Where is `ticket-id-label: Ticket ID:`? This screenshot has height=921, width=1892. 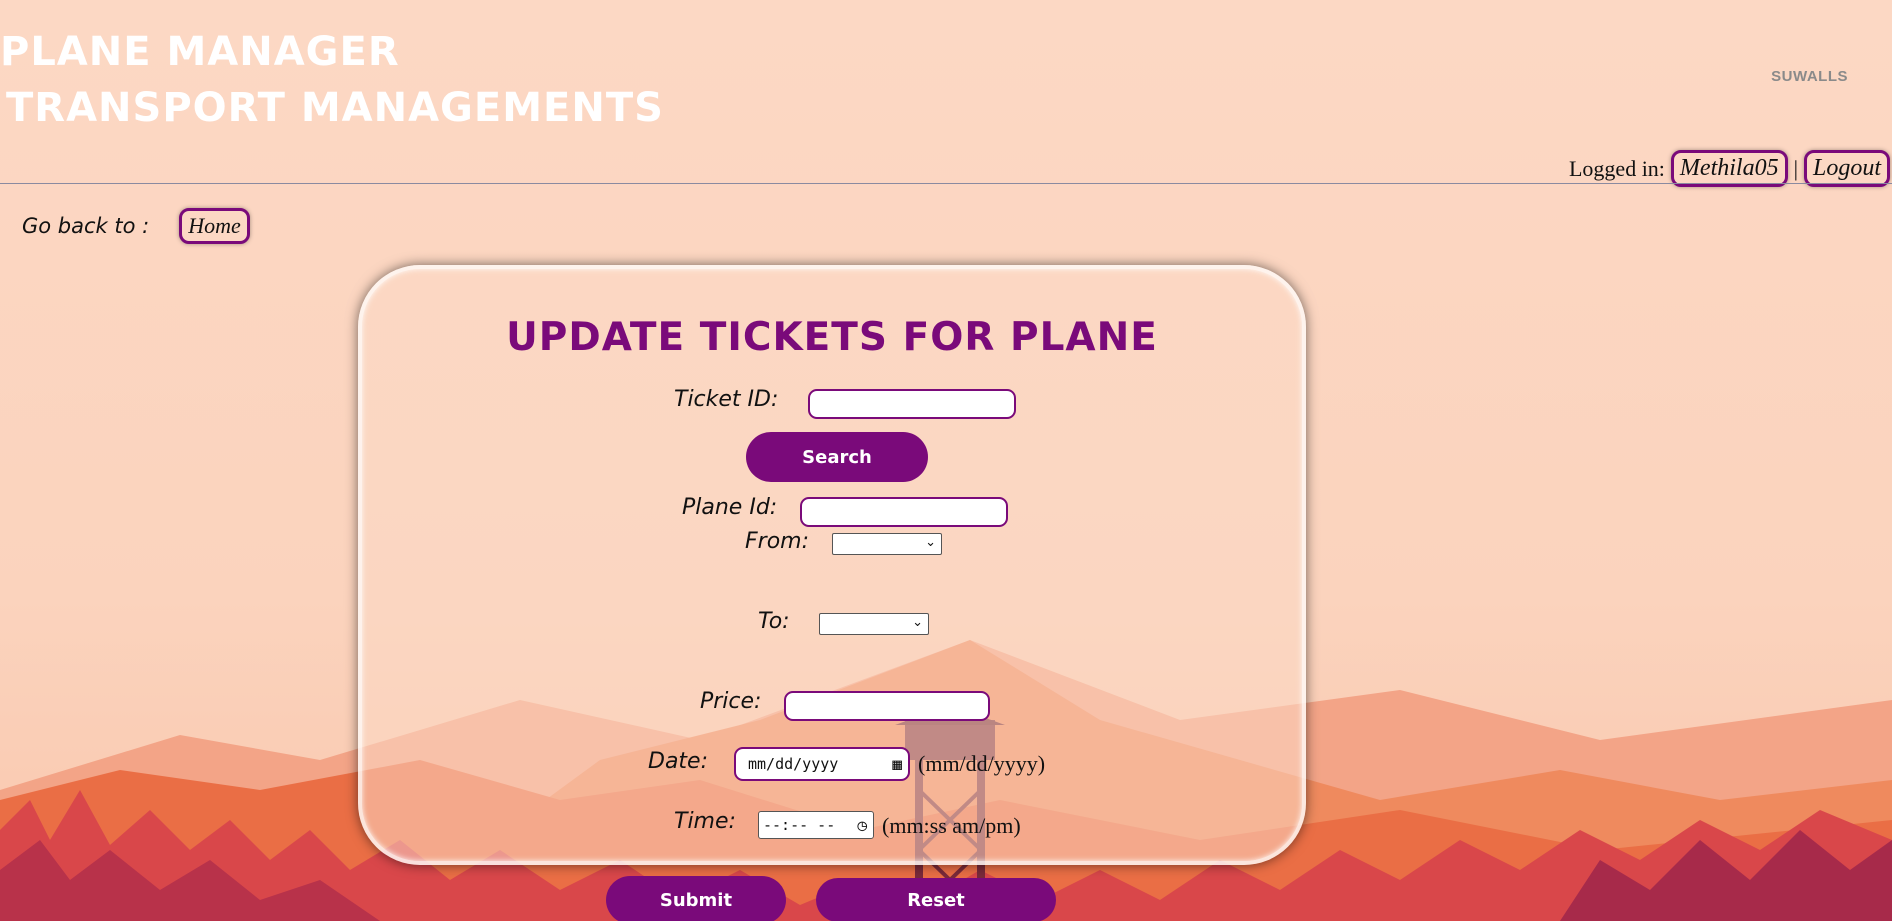 ticket-id-label: Ticket ID: is located at coordinates (726, 399).